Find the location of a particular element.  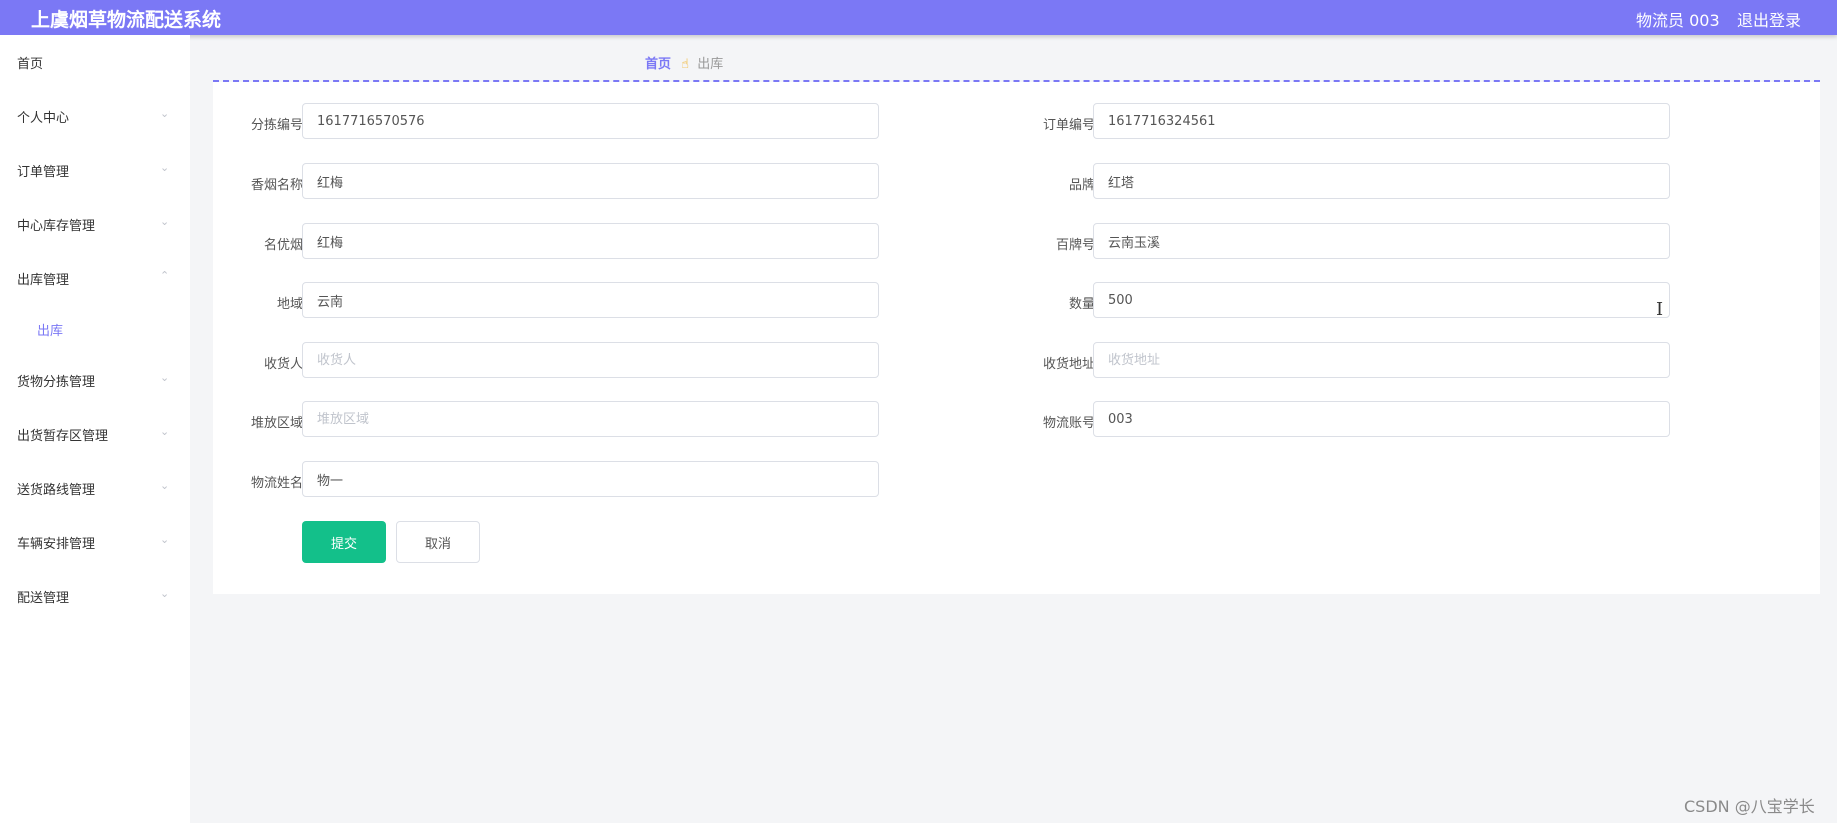

app-title: 上虞烟草物流配送系统 is located at coordinates (126, 20).